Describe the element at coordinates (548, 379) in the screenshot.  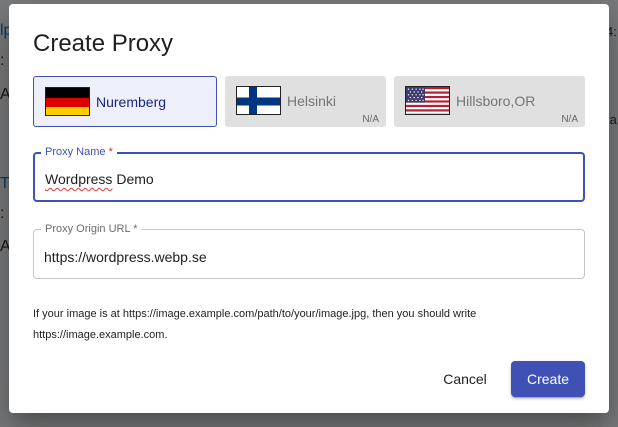
I see `create-button: Create` at that location.